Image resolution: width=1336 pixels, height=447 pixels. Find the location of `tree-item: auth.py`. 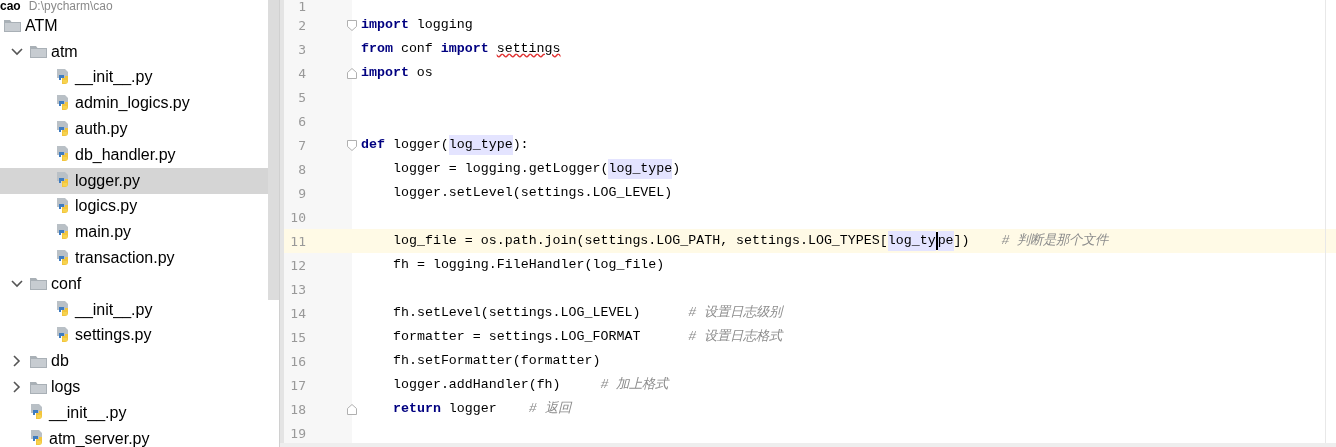

tree-item: auth.py is located at coordinates (134, 129).